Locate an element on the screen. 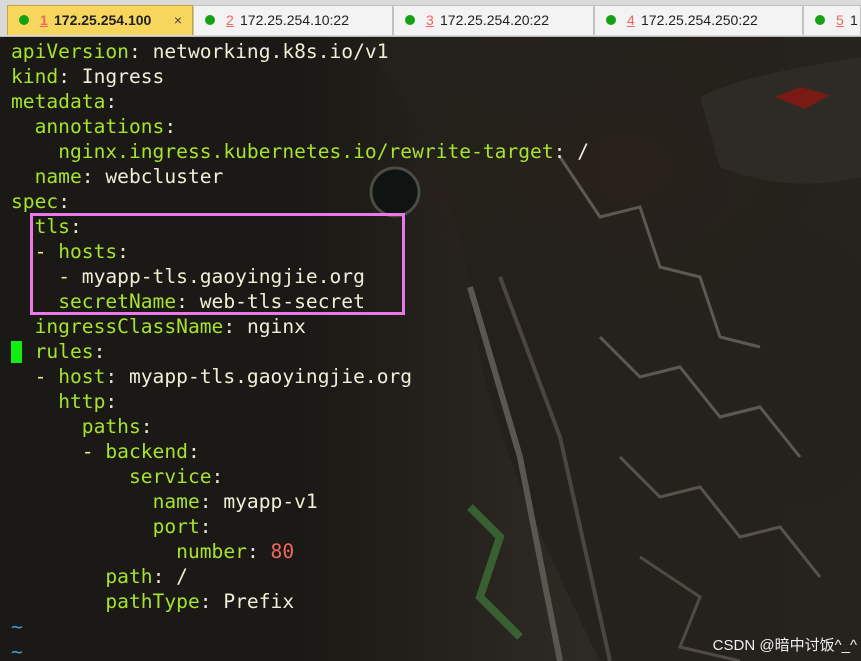  code-line: path: / is located at coordinates (99, 576).